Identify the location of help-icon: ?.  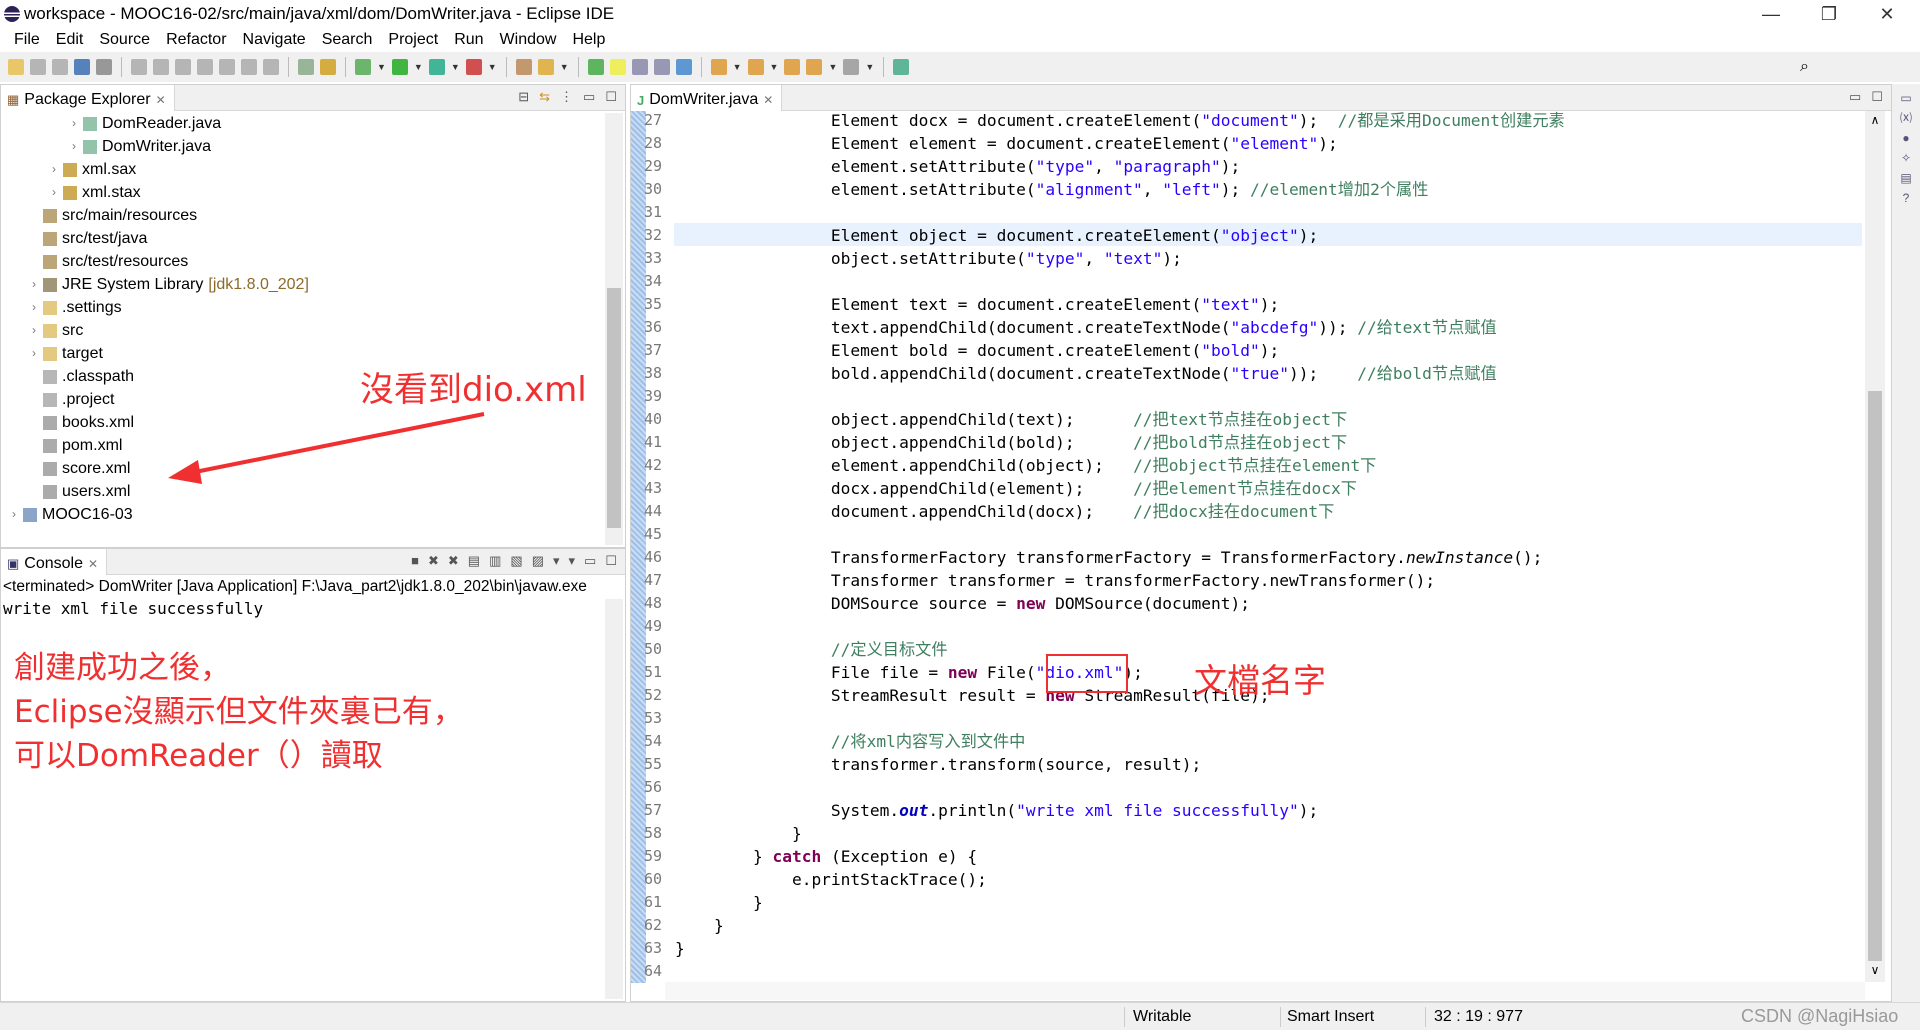
(1906, 198).